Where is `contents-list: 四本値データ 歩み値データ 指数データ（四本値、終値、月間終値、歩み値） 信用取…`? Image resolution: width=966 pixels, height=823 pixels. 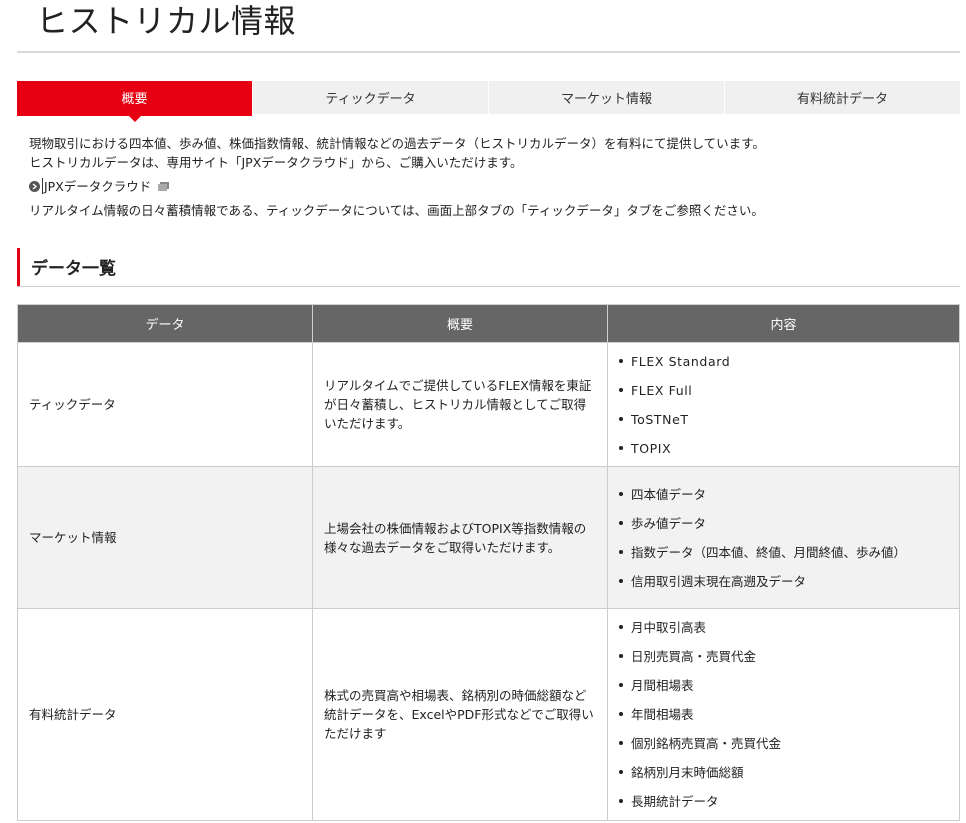 contents-list: 四本値データ 歩み値データ 指数データ（四本値、終値、月間終値、歩み値） 信用取… is located at coordinates (783, 538).